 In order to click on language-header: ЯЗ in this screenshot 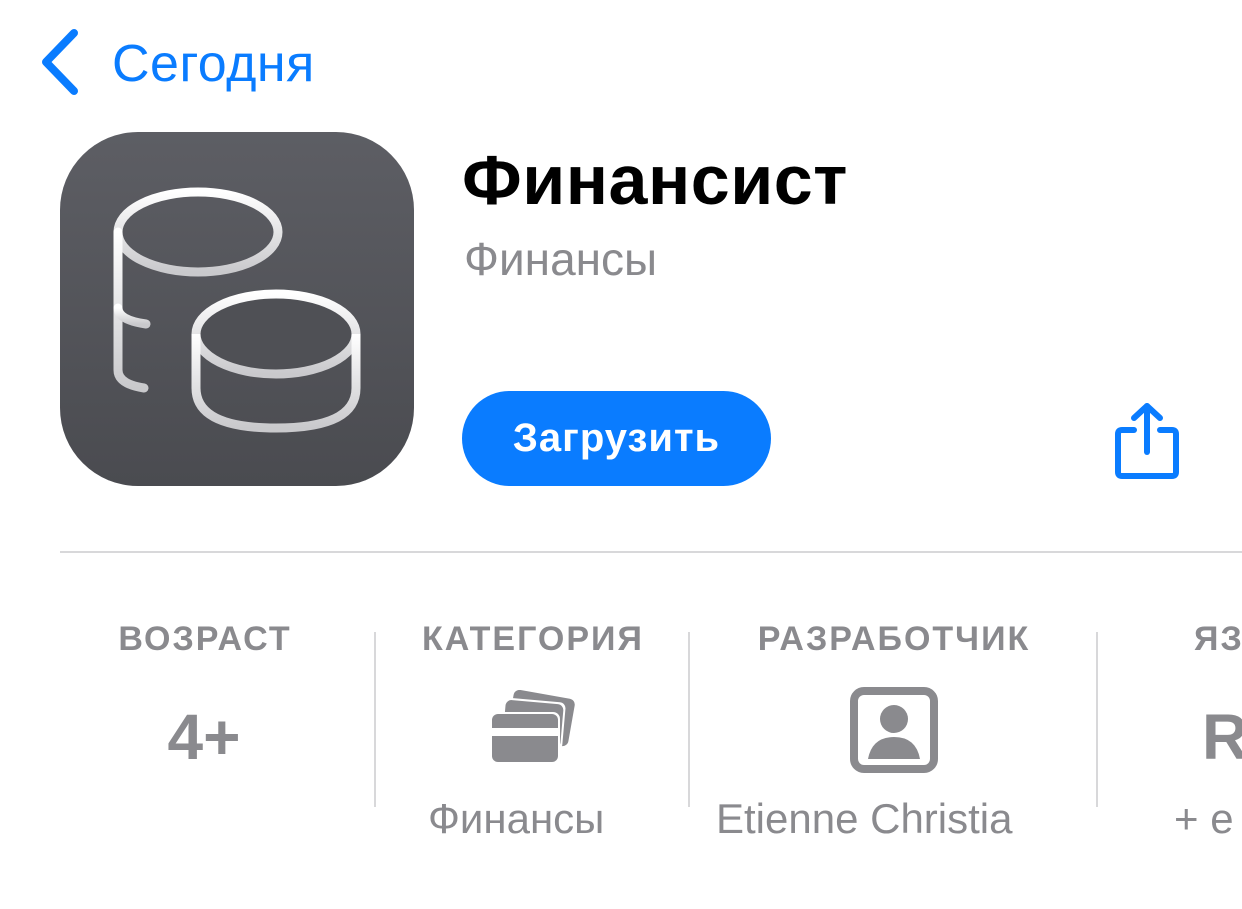, I will do `click(1218, 639)`.